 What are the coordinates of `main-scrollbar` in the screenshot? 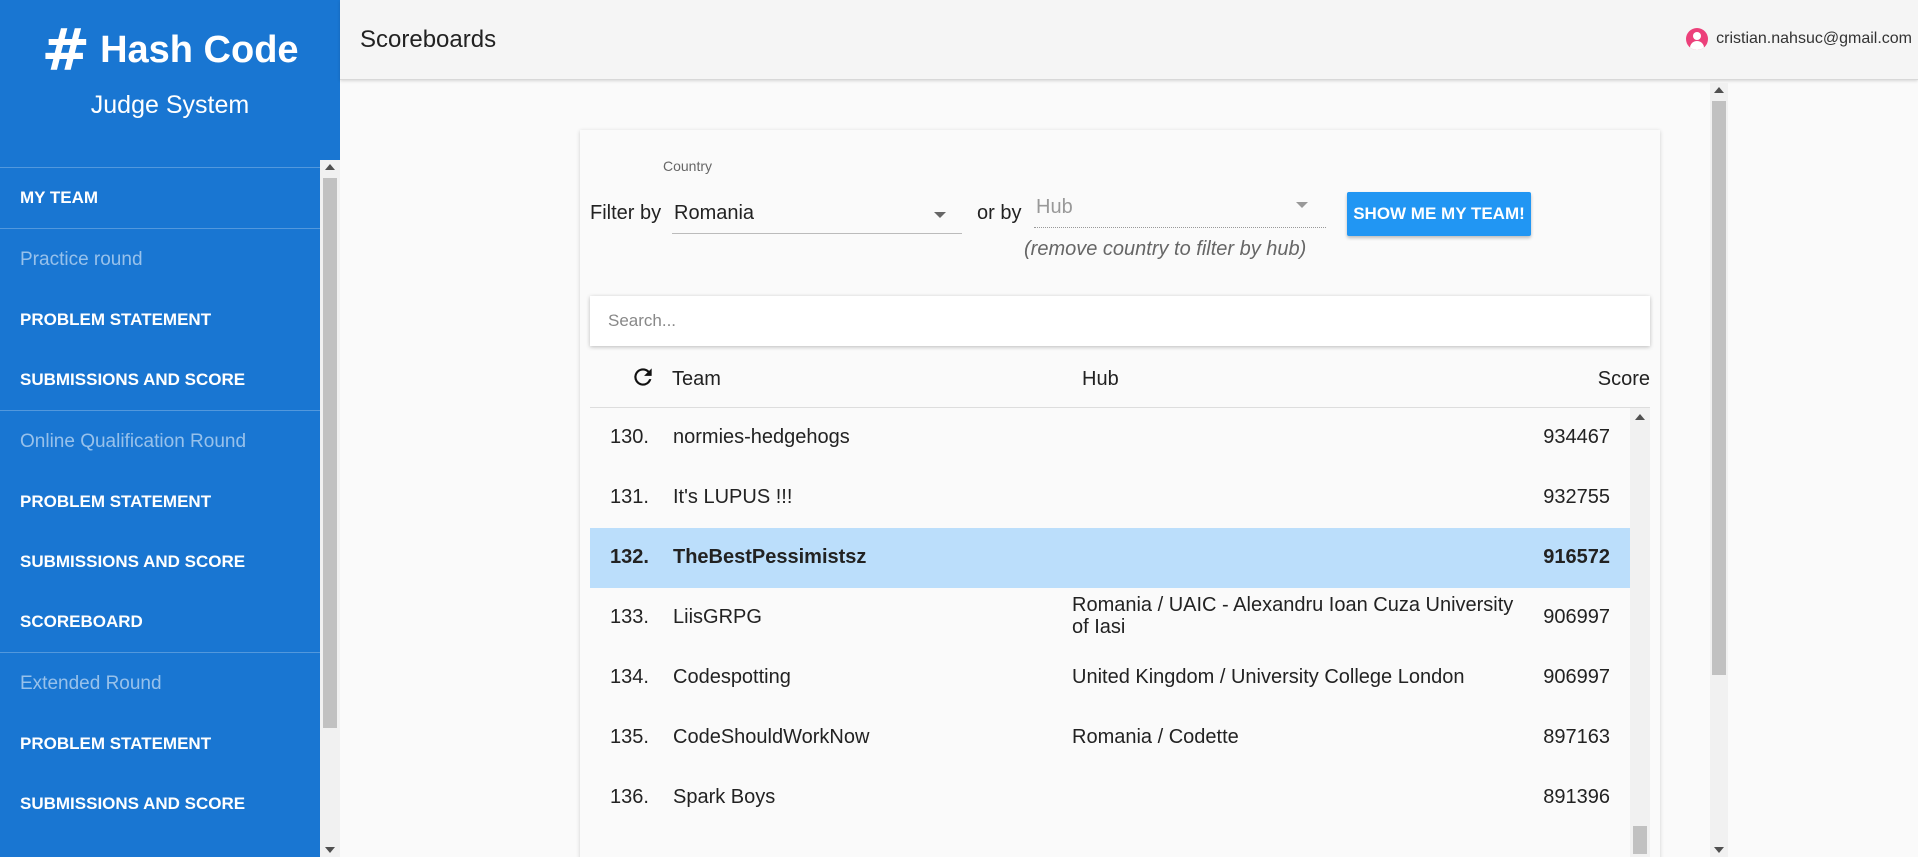 It's located at (1719, 470).